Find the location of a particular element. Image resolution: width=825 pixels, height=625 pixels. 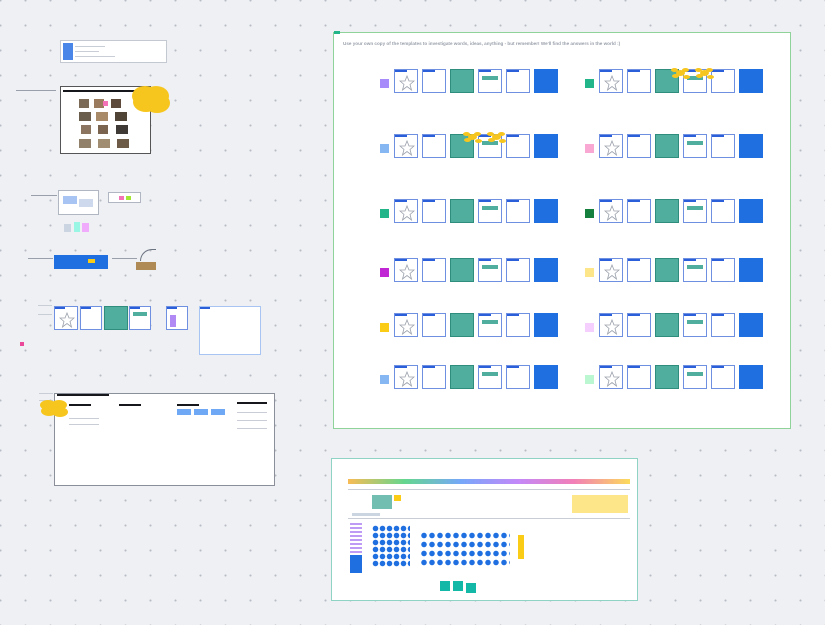

text-block is located at coordinates (45, 310).